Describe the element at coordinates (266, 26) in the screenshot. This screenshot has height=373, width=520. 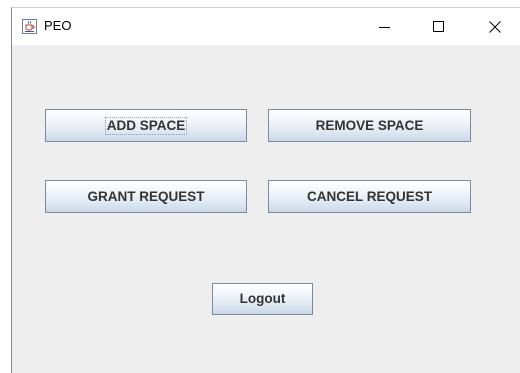
I see `title-bar: PEO` at that location.